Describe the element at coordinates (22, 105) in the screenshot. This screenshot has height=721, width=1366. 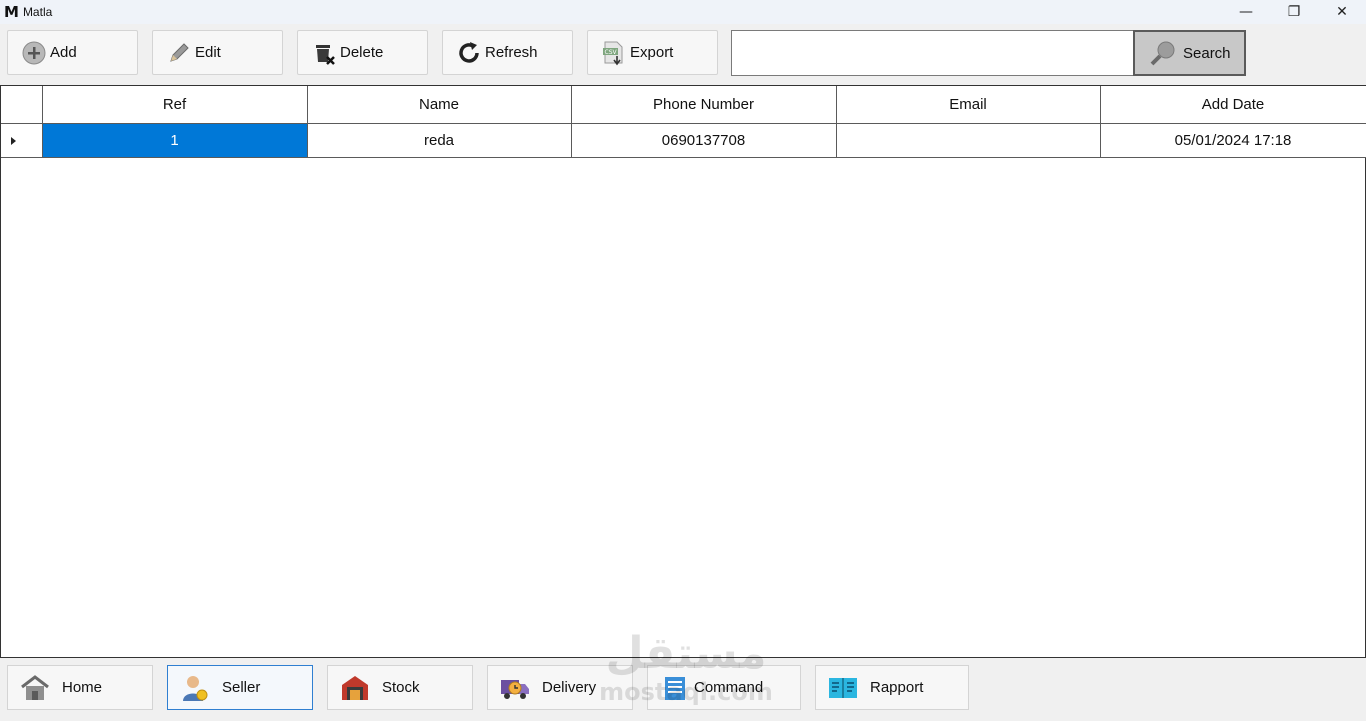
I see `row-header-corner` at that location.